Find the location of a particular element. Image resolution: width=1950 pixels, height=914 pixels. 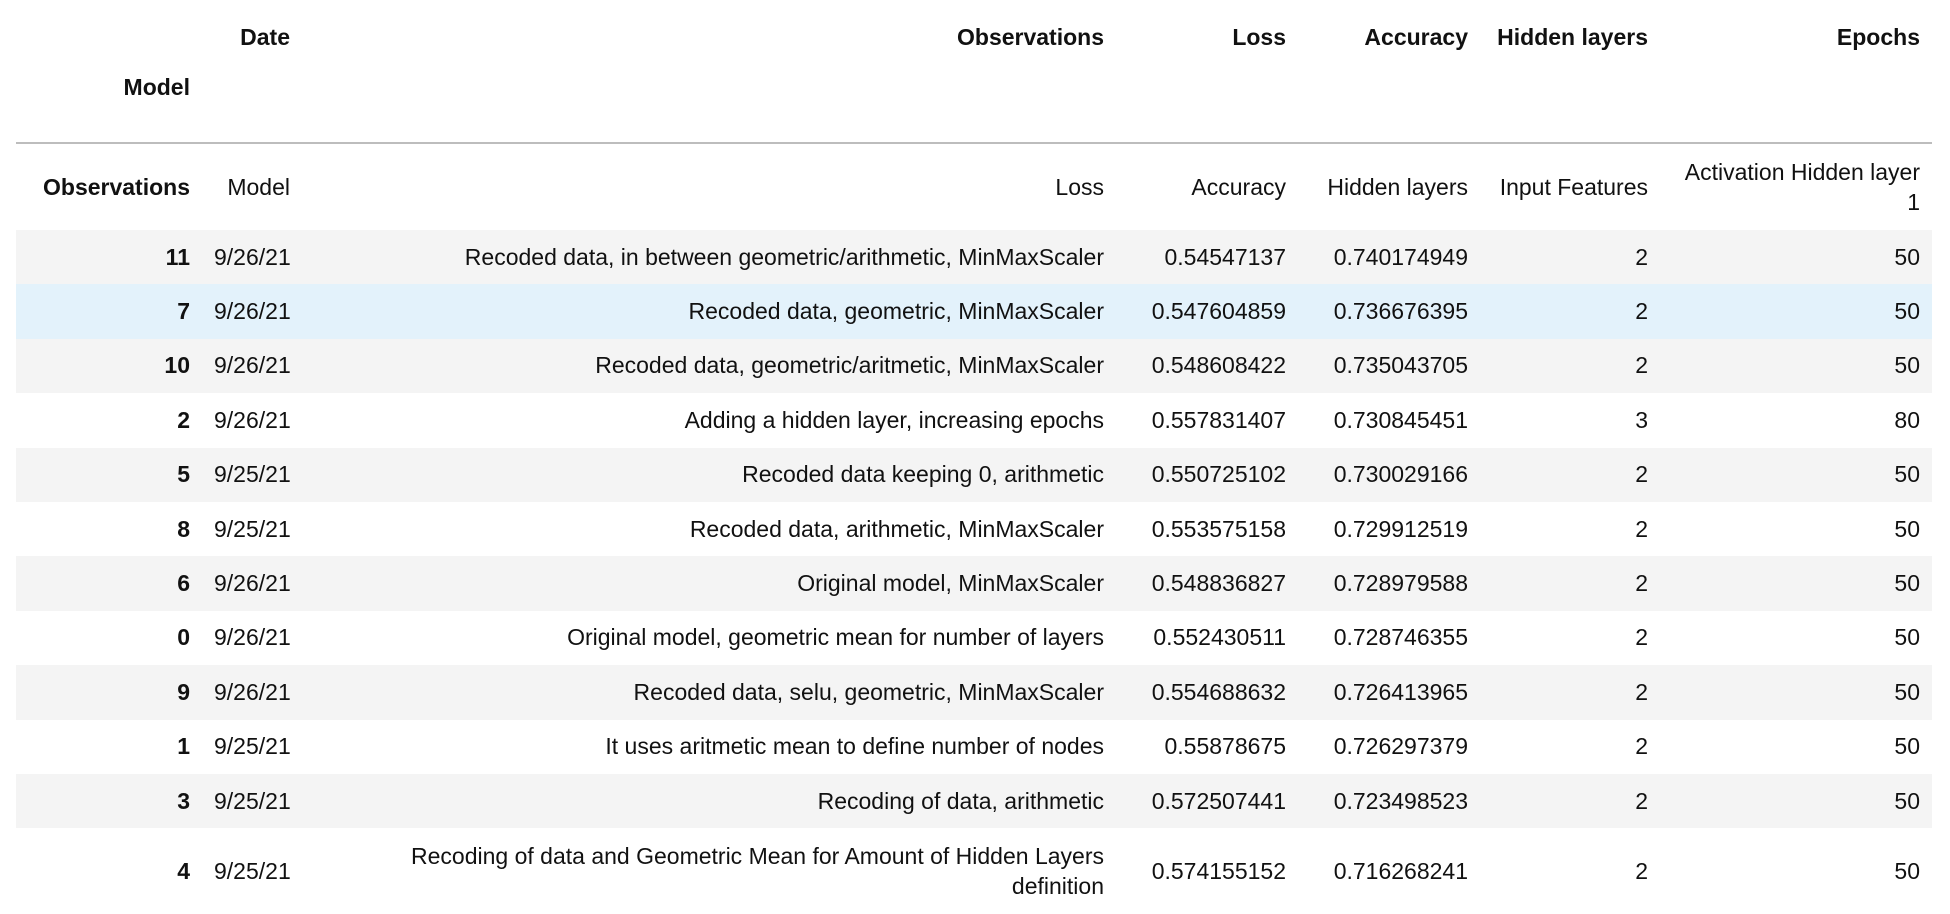

header-first-model: Model is located at coordinates (258, 187).